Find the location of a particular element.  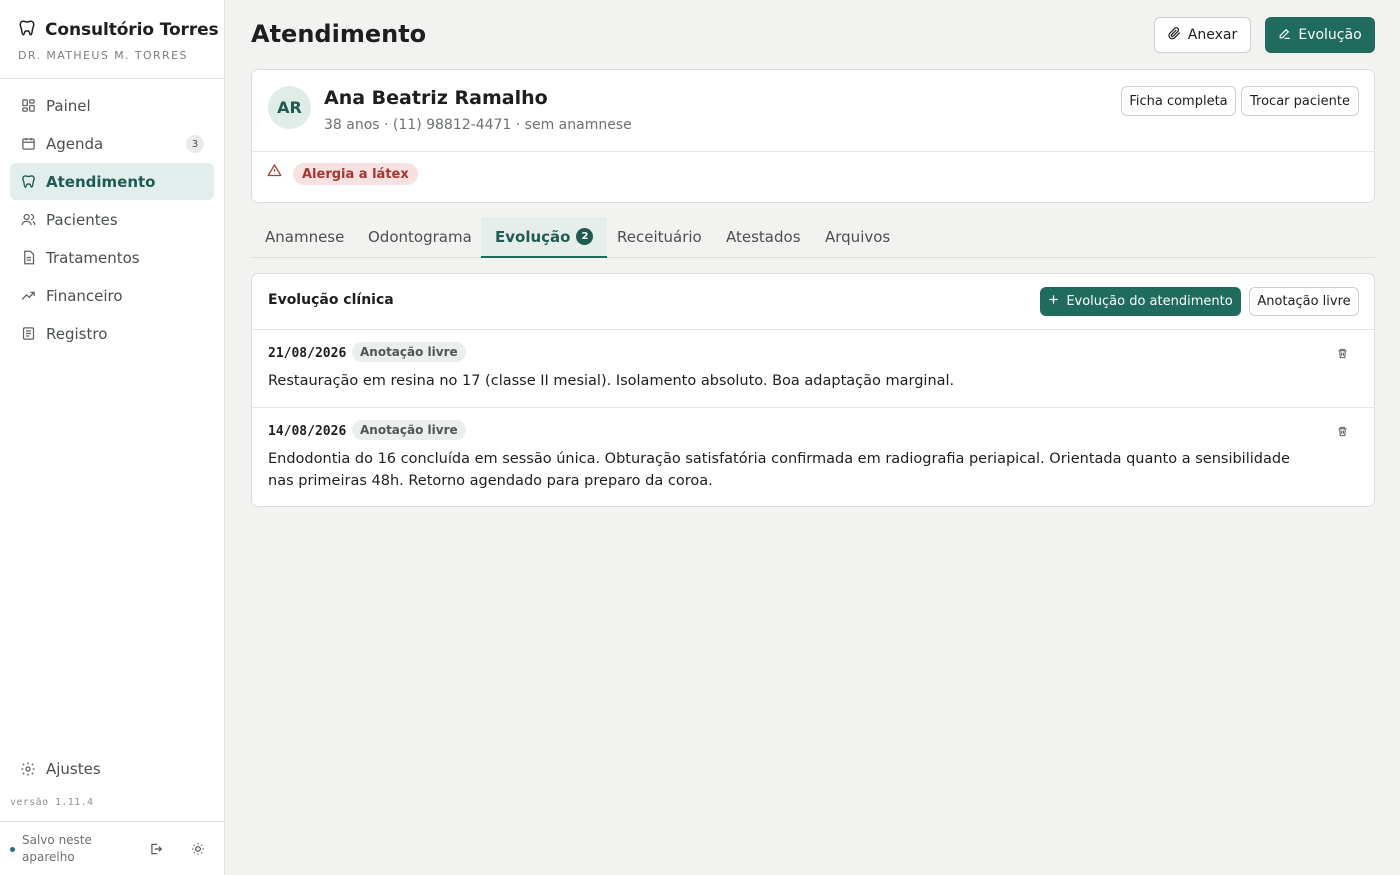

tooth-logo-icon is located at coordinates (27, 30).